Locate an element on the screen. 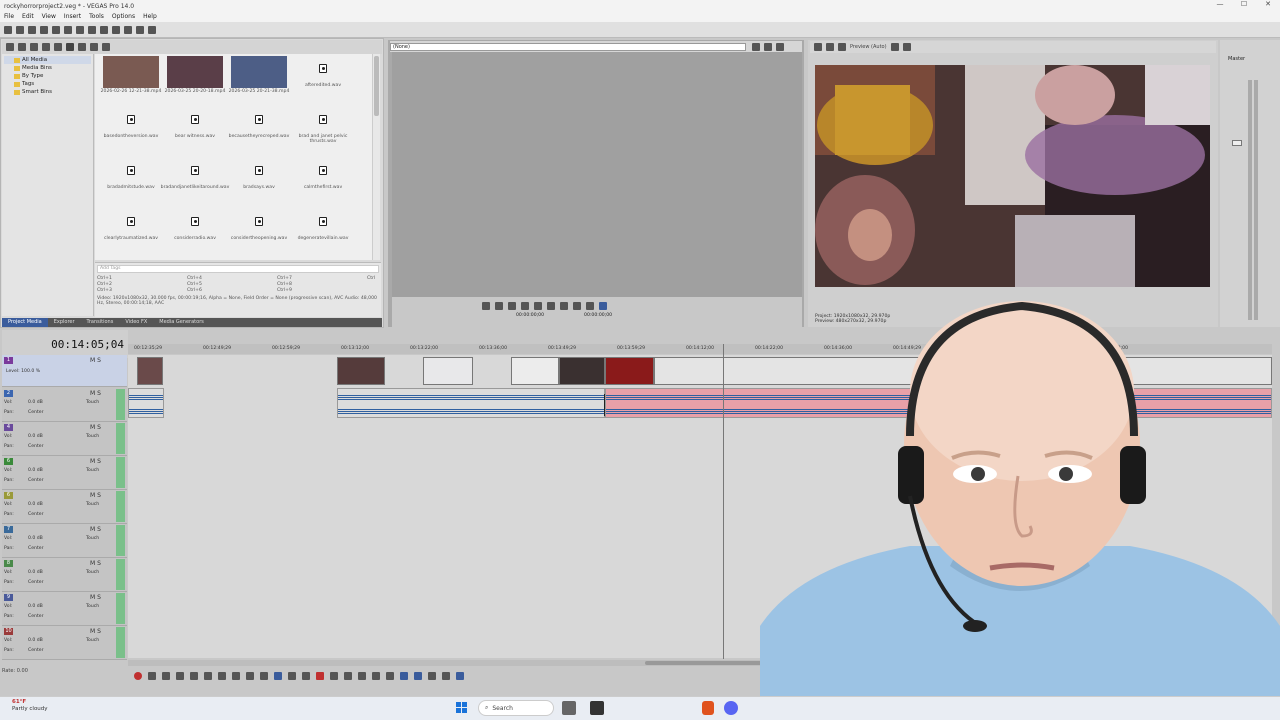 The width and height of the screenshot is (1280, 720). tab-transitions: Transitions is located at coordinates (100, 322).